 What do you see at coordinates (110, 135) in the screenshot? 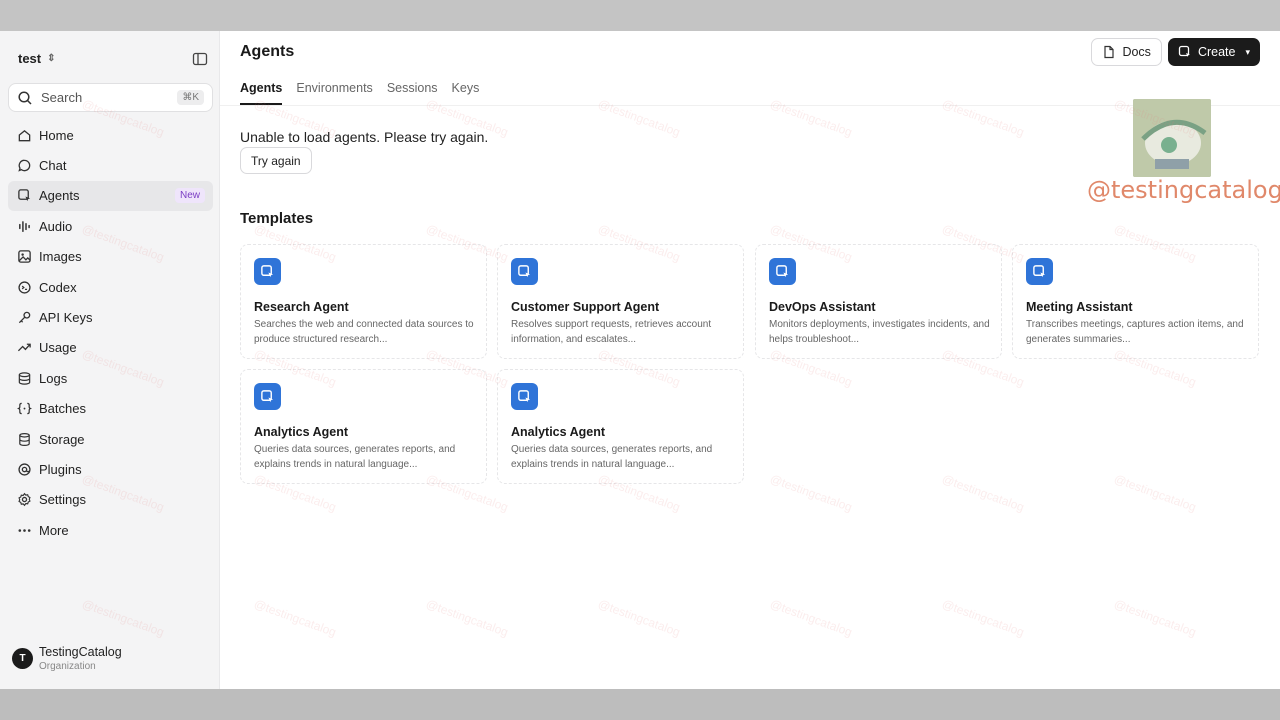
I see `sidebar-item-home: Home` at bounding box center [110, 135].